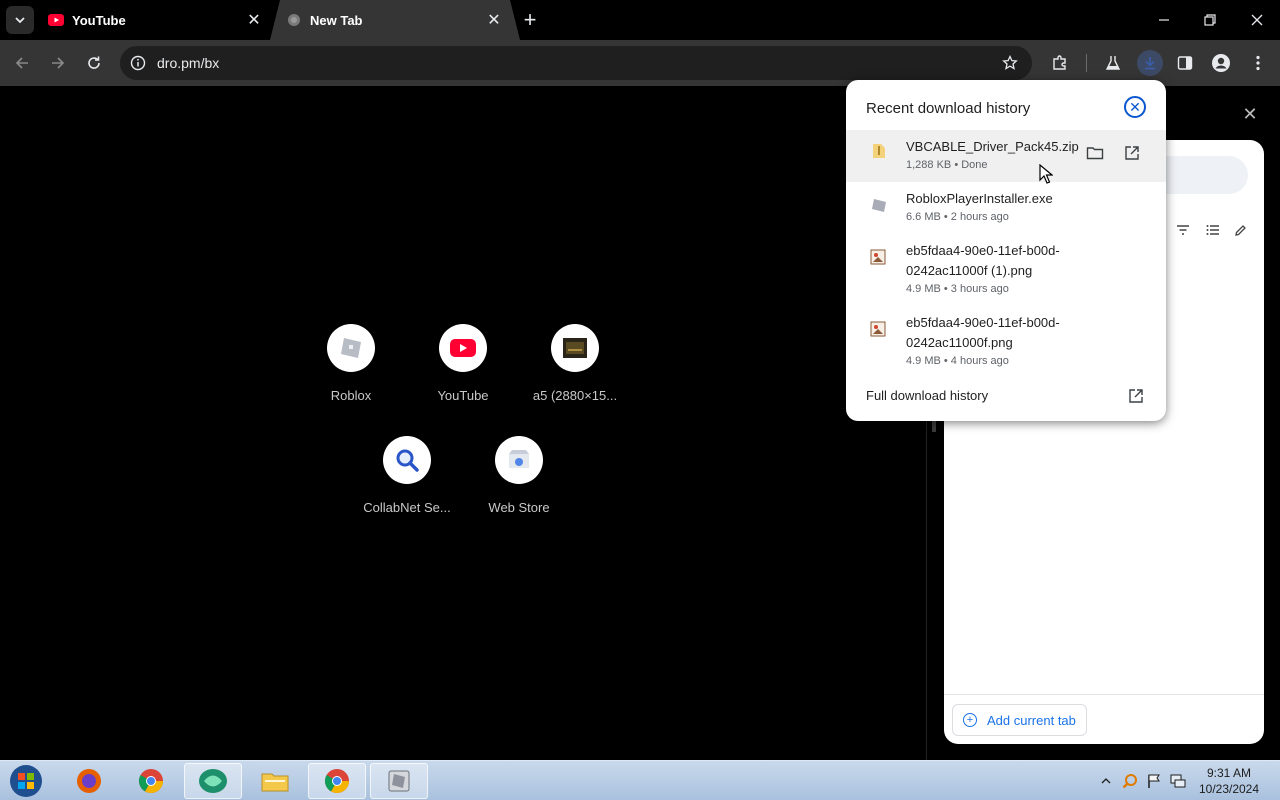  Describe the element at coordinates (927, 395) in the screenshot. I see `full-download-history-link: Full download history` at that location.